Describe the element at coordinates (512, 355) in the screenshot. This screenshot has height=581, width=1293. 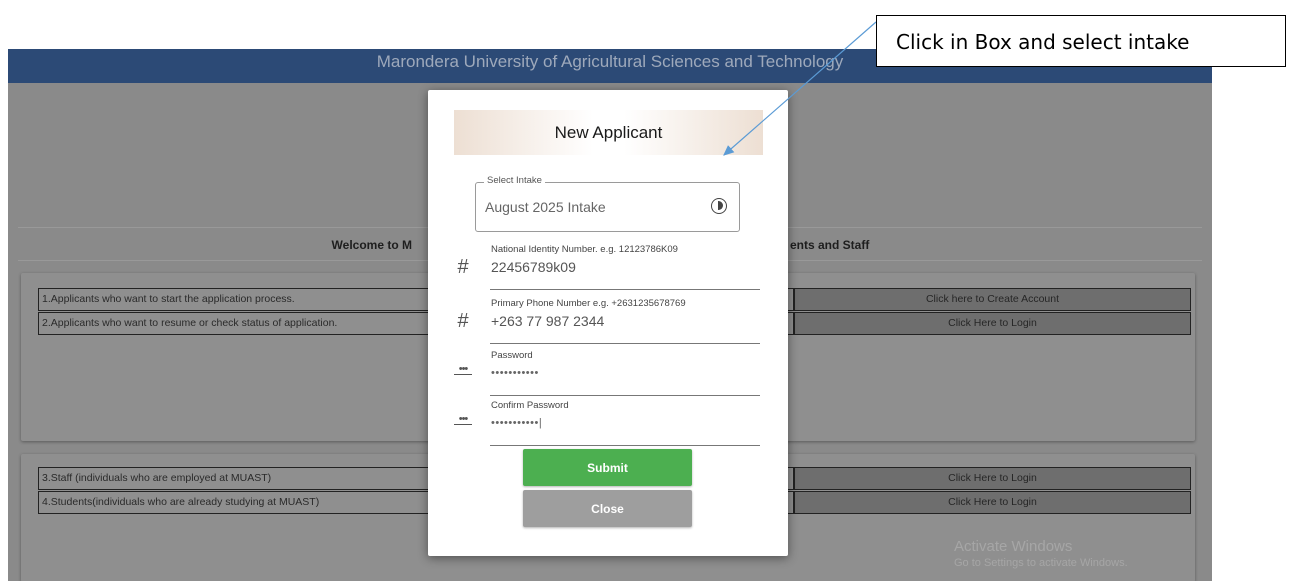
I see `password-label: Password` at that location.